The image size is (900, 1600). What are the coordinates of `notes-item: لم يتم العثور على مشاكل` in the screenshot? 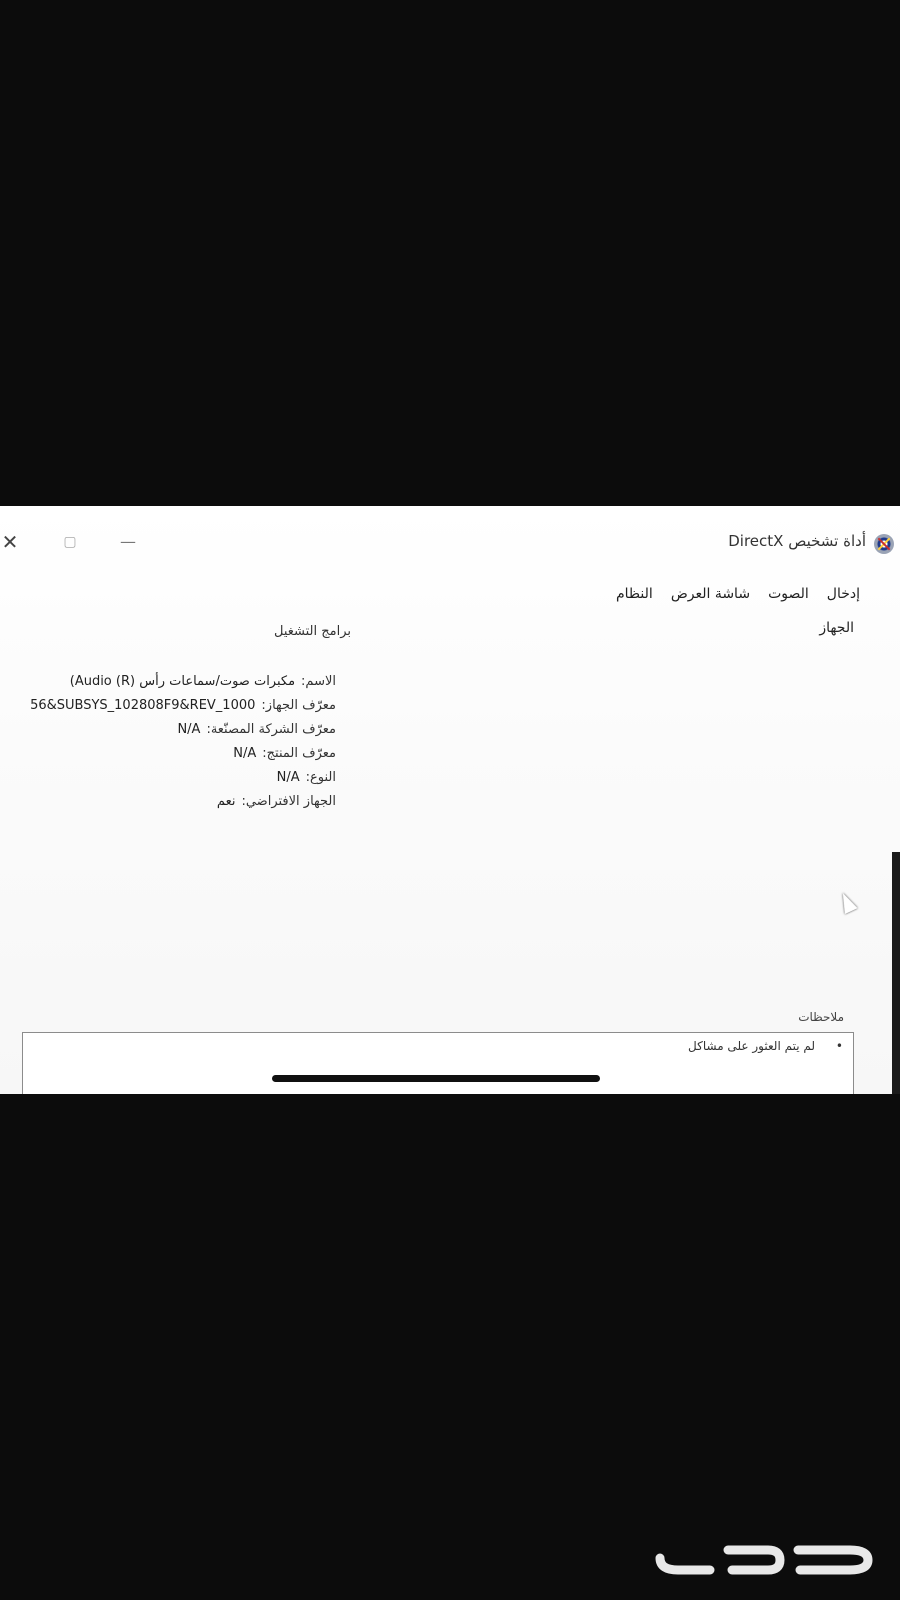 It's located at (765, 1046).